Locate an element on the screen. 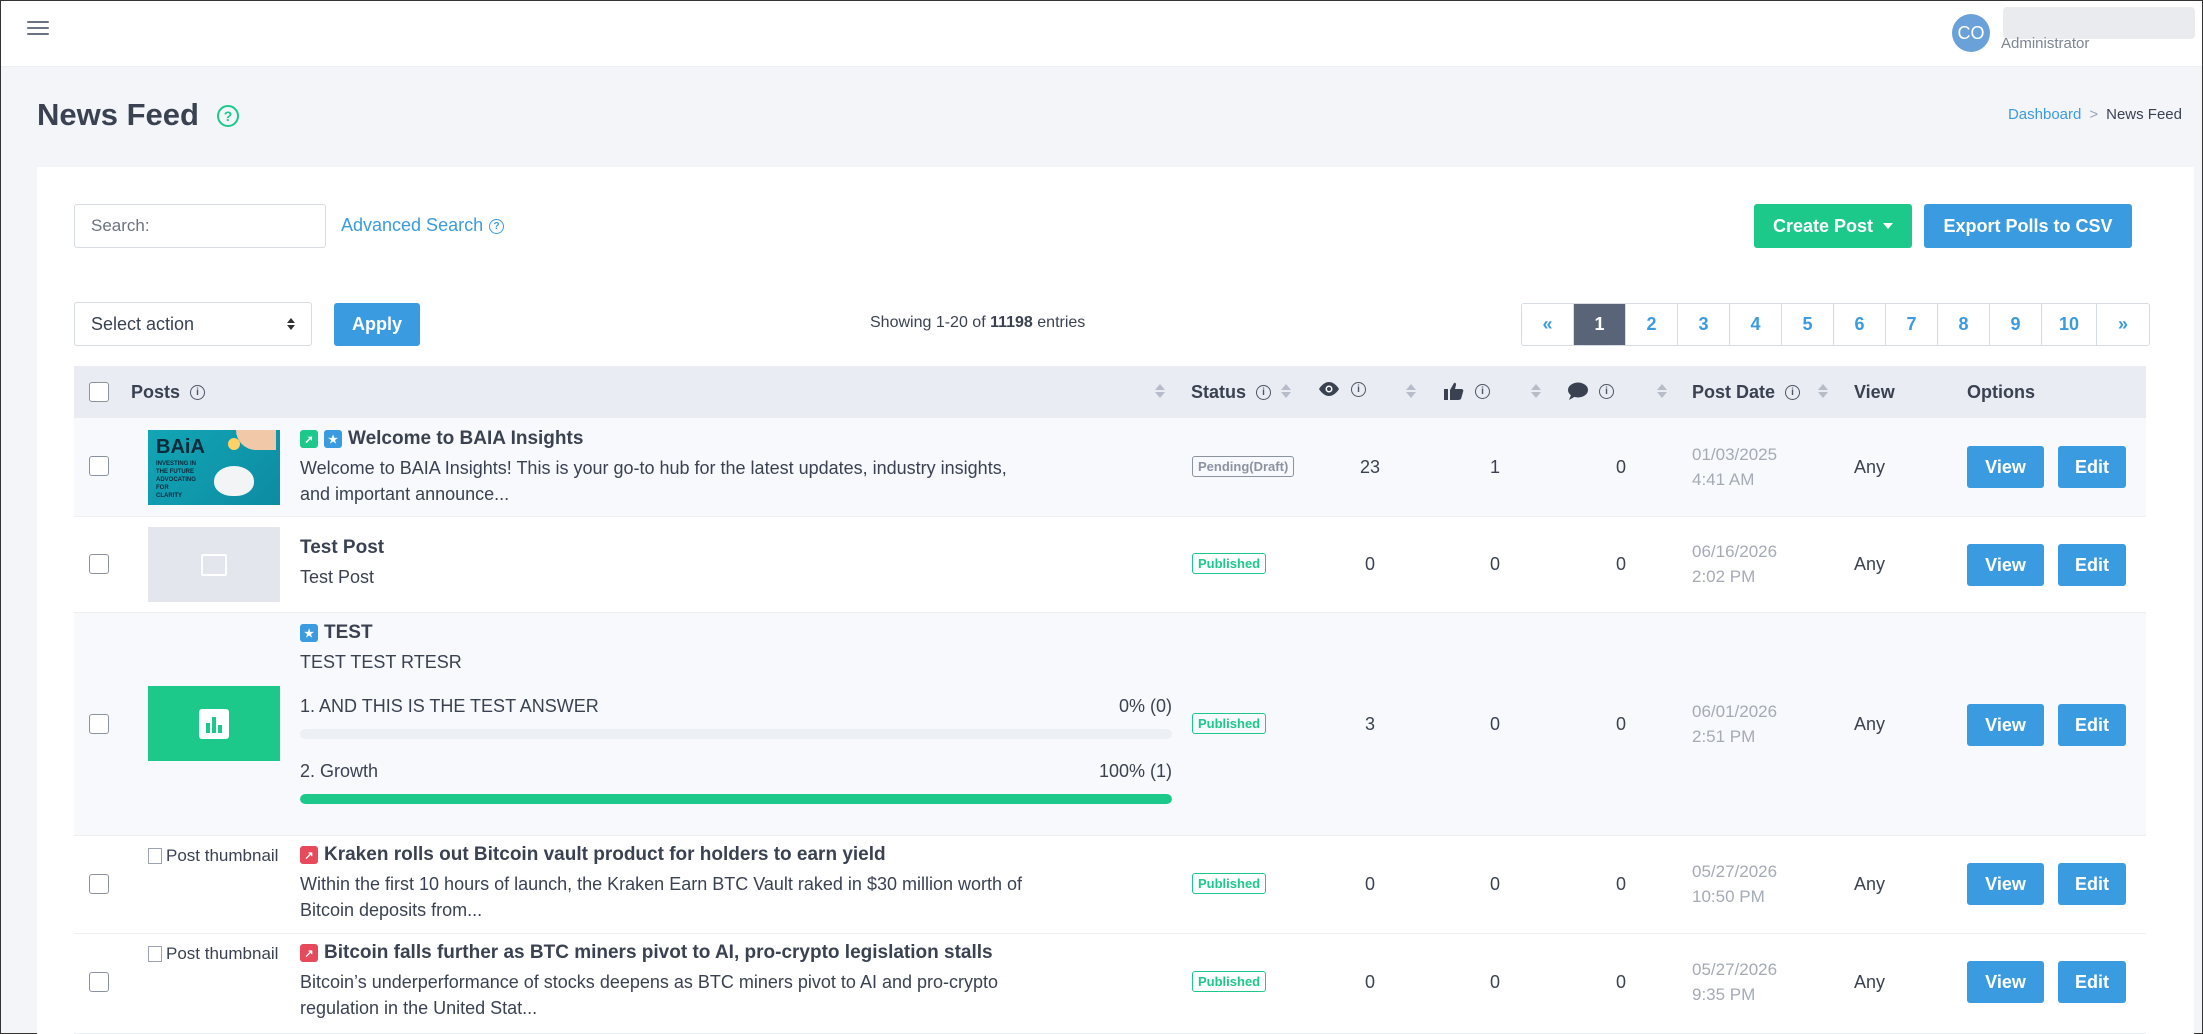 The image size is (2203, 1034). search-input is located at coordinates (200, 226).